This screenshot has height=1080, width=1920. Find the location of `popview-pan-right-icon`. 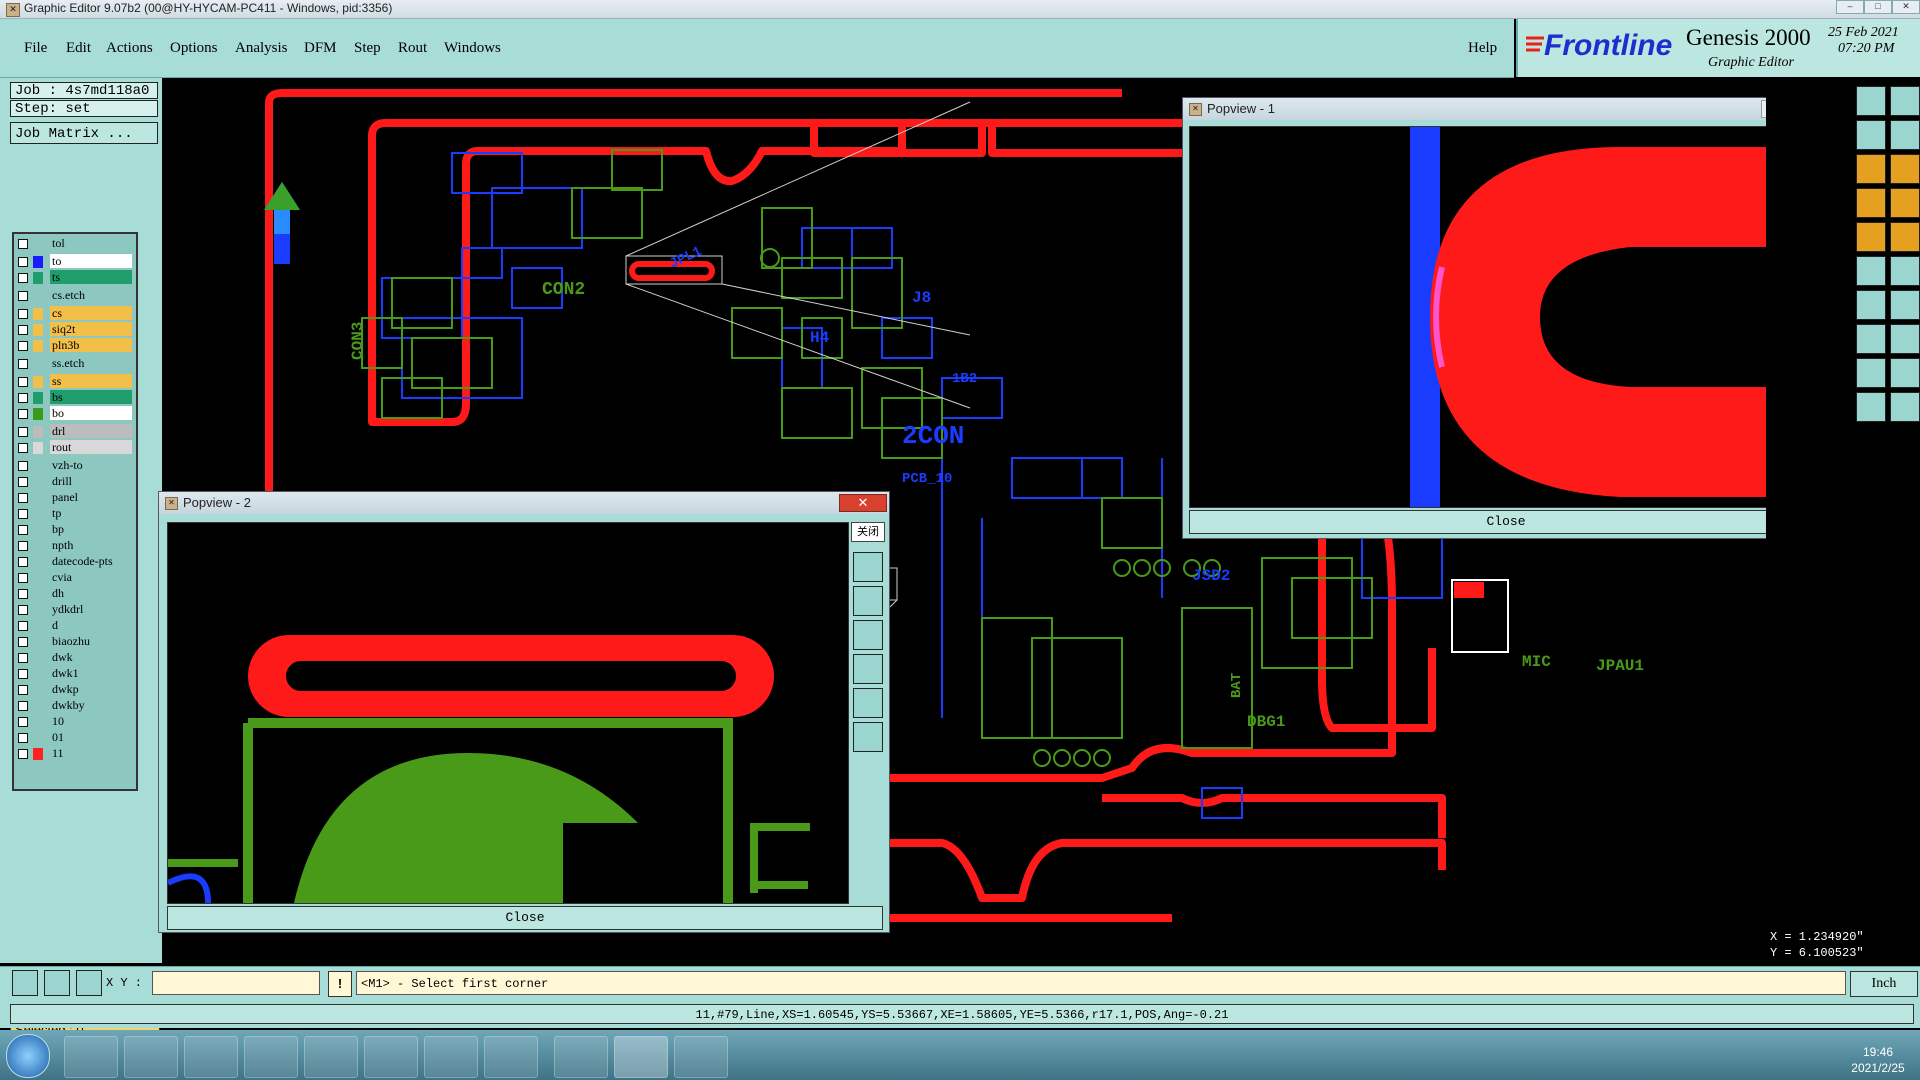

popview-pan-right-icon is located at coordinates (868, 669).